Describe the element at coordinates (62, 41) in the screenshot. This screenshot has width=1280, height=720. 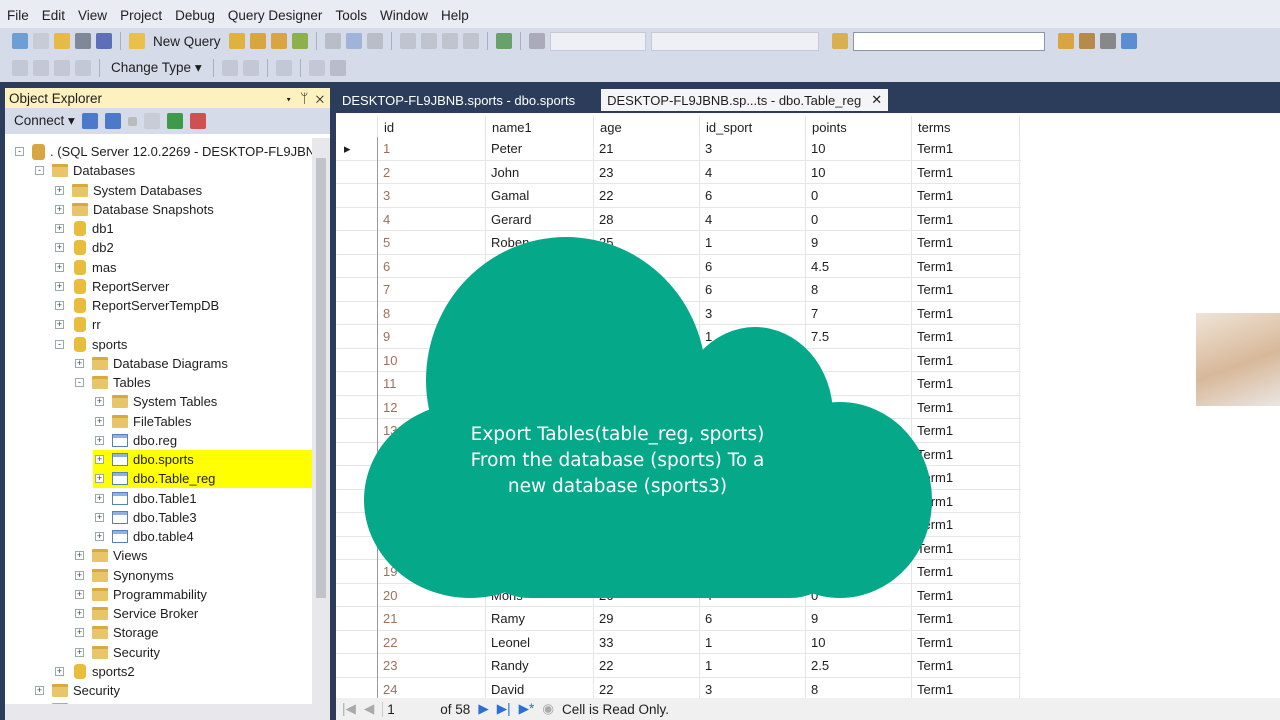
I see `open-file-icon` at that location.